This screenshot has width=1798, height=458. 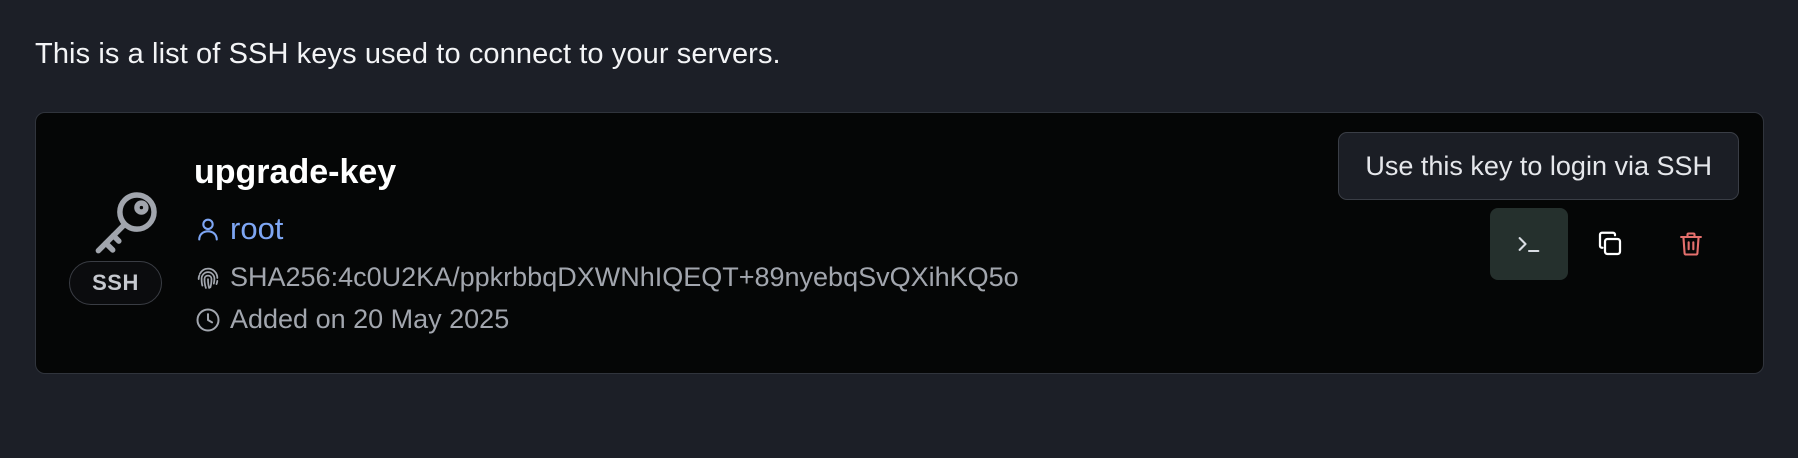 I want to click on ssh-badge: SSH, so click(x=115, y=283).